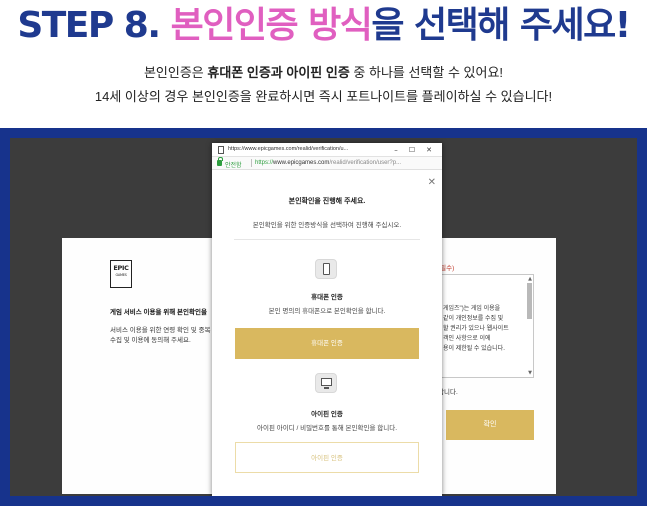 The width and height of the screenshot is (647, 506). I want to click on close-window-icon: ✕, so click(429, 150).